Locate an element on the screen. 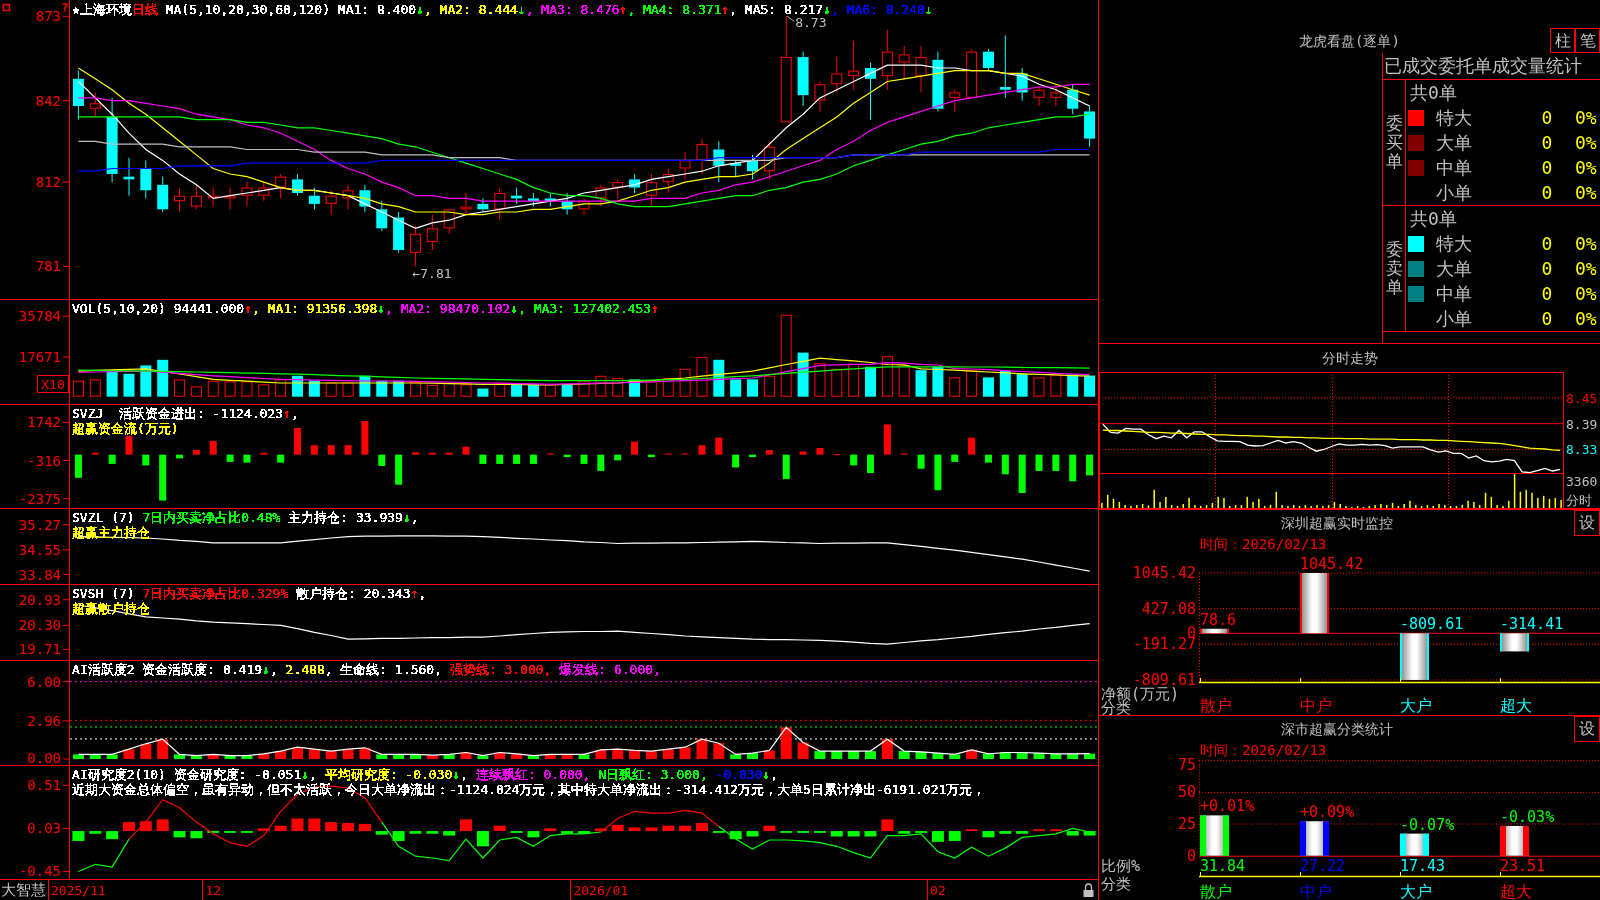 The image size is (1600, 900). unit-badge: X10 is located at coordinates (53, 384).